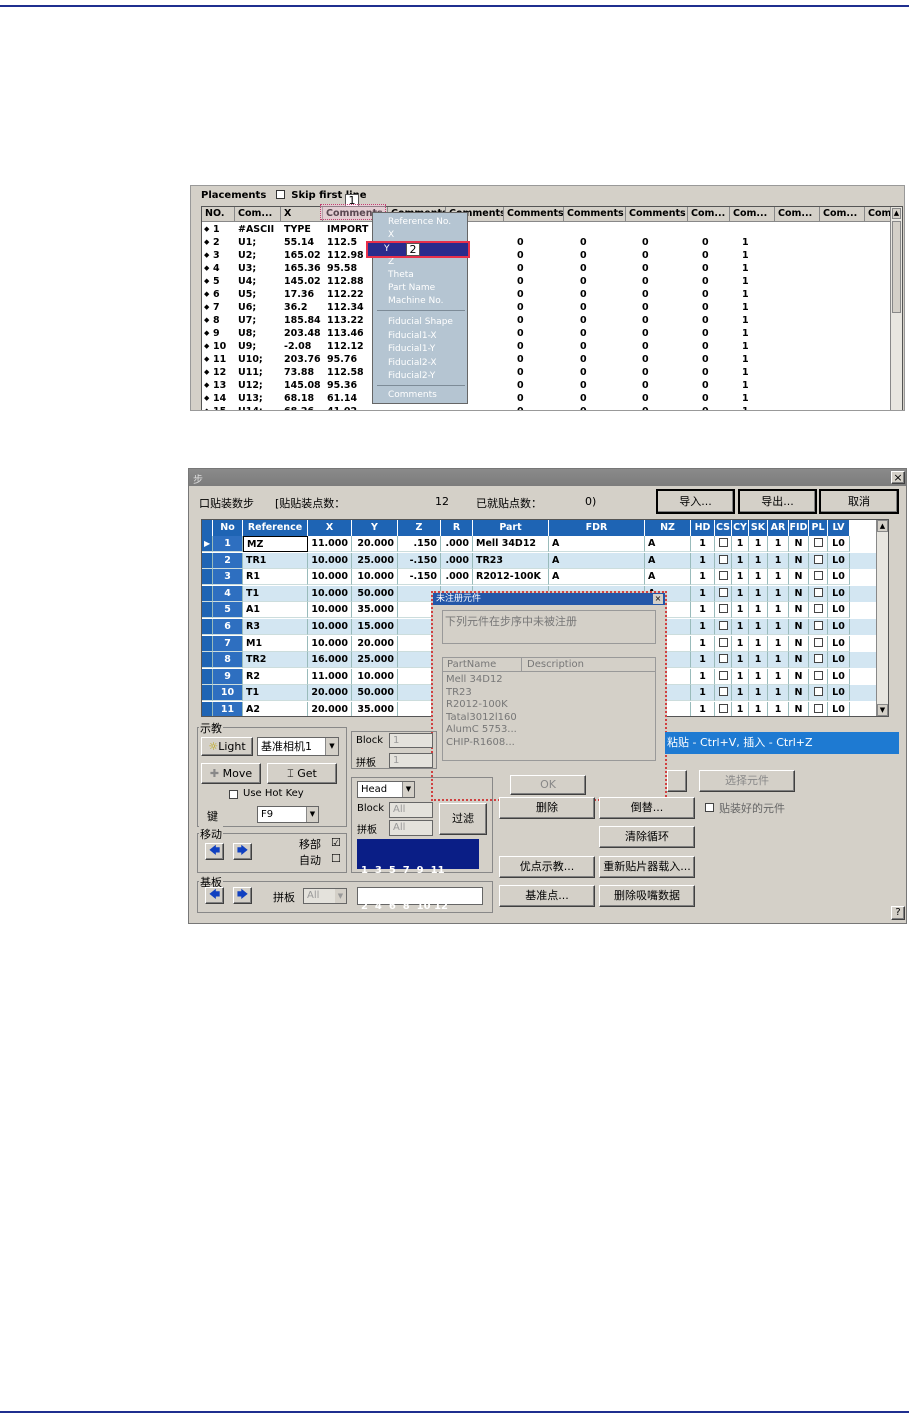 The width and height of the screenshot is (909, 1424). What do you see at coordinates (228, 544) in the screenshot?
I see `cell-no: 1` at bounding box center [228, 544].